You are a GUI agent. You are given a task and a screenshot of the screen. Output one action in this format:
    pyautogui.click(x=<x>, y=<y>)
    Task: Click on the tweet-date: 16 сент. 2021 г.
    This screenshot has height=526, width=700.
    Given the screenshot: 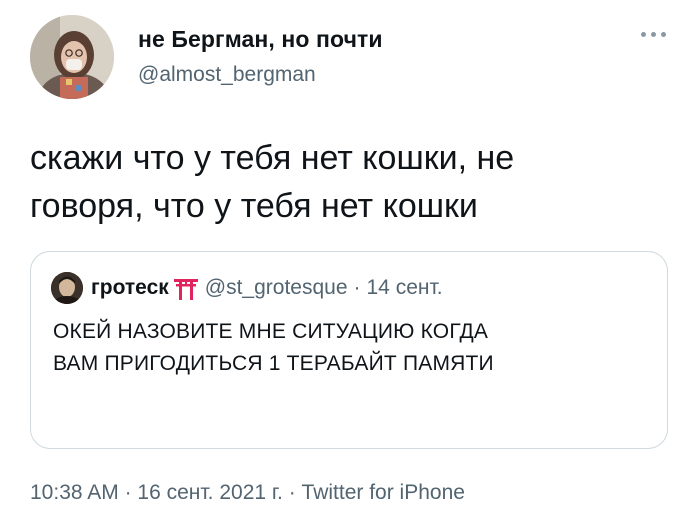 What is the action you would take?
    pyautogui.click(x=209, y=492)
    